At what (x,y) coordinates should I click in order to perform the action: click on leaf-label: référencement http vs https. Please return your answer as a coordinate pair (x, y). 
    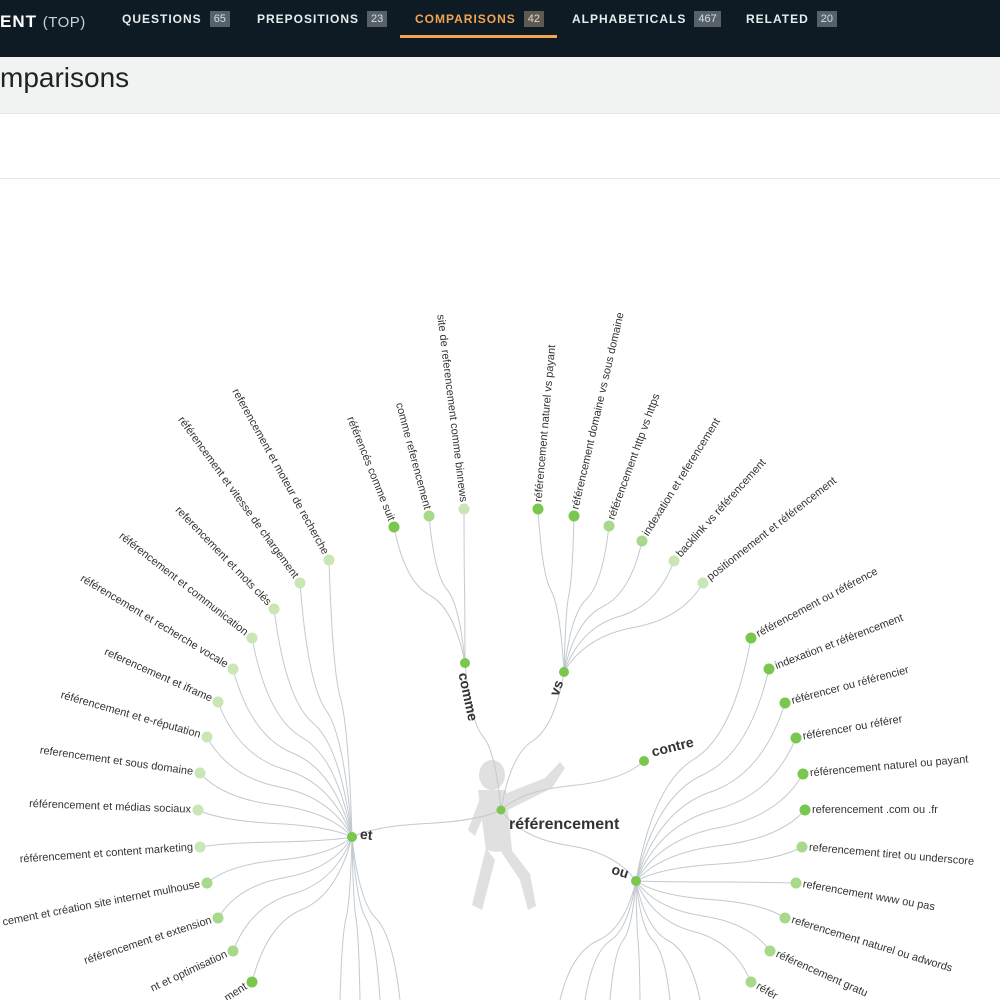
    Looking at the image, I should click on (634, 457).